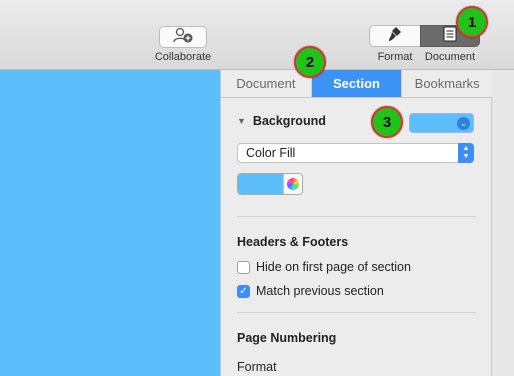 The width and height of the screenshot is (514, 376). What do you see at coordinates (293, 242) in the screenshot?
I see `headers-footers-heading: Headers & Footers` at bounding box center [293, 242].